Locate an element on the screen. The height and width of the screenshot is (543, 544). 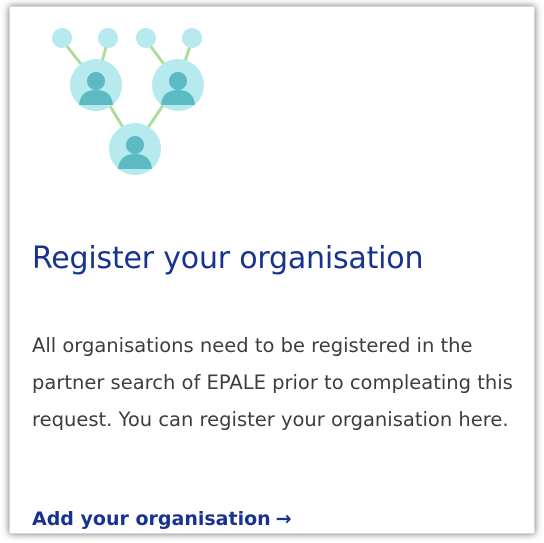
add-organisation-link-label: Add your organisation is located at coordinates (151, 519).